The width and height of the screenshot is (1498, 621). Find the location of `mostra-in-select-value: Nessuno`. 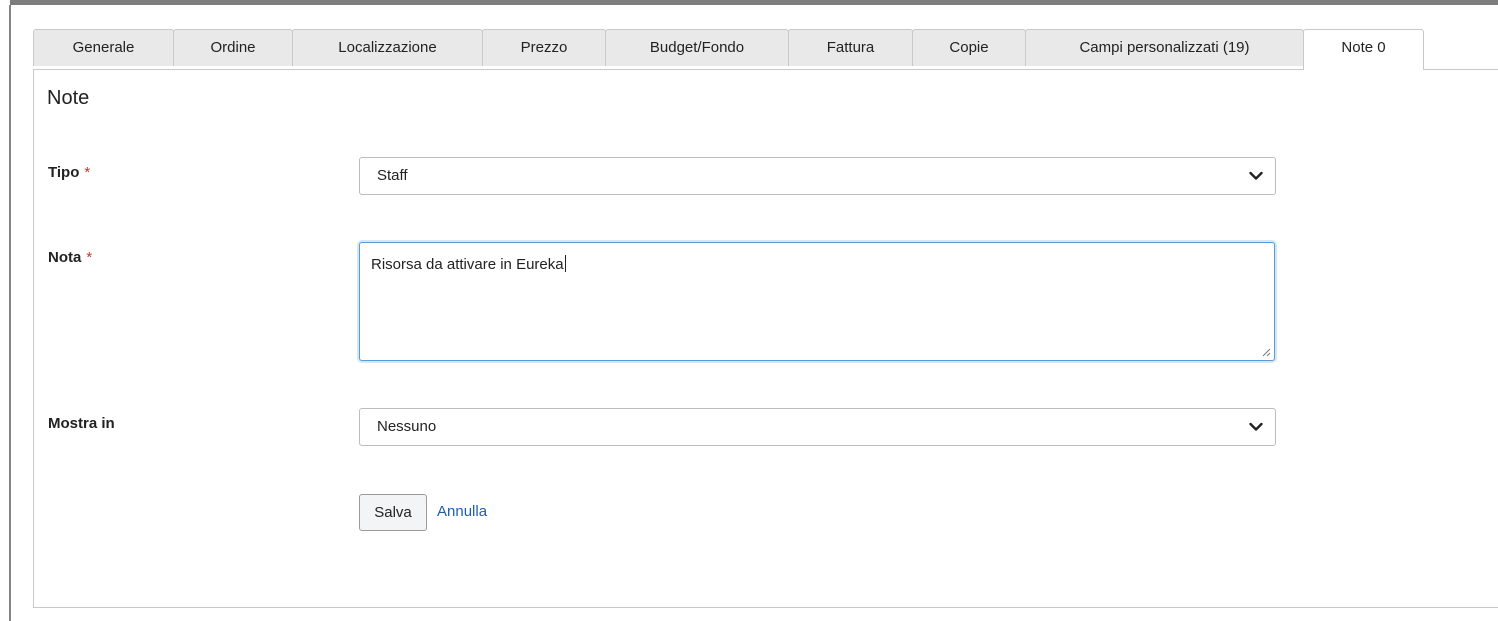

mostra-in-select-value: Nessuno is located at coordinates (407, 426).